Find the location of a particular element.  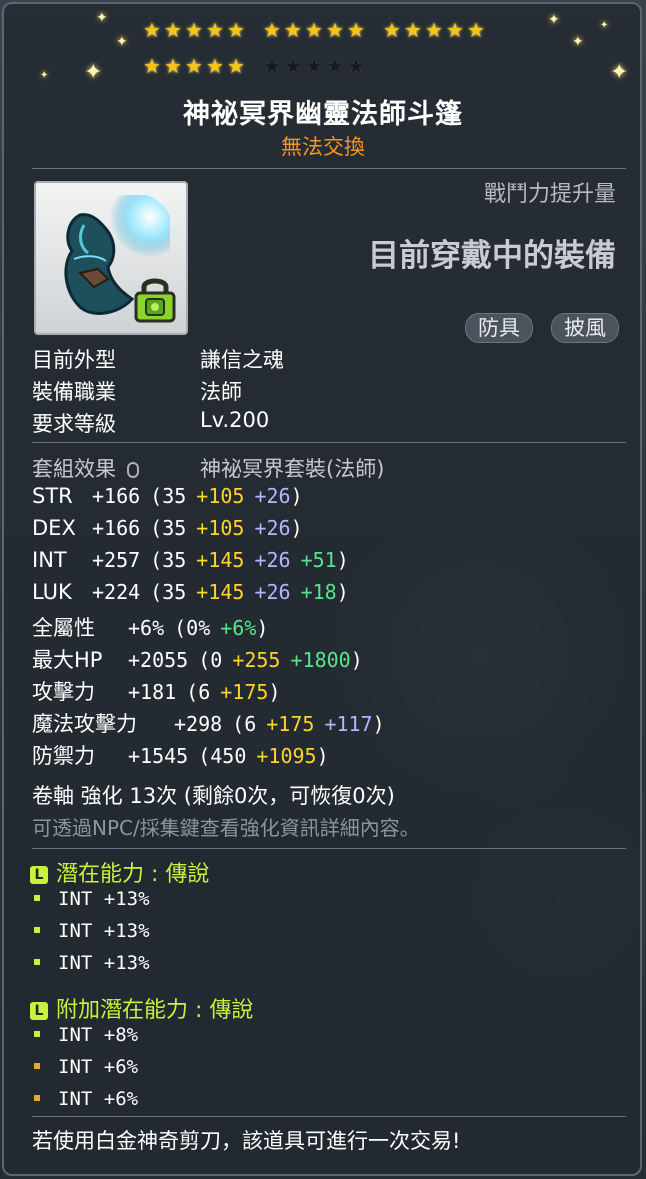

stat-name: LUK is located at coordinates (52, 592).